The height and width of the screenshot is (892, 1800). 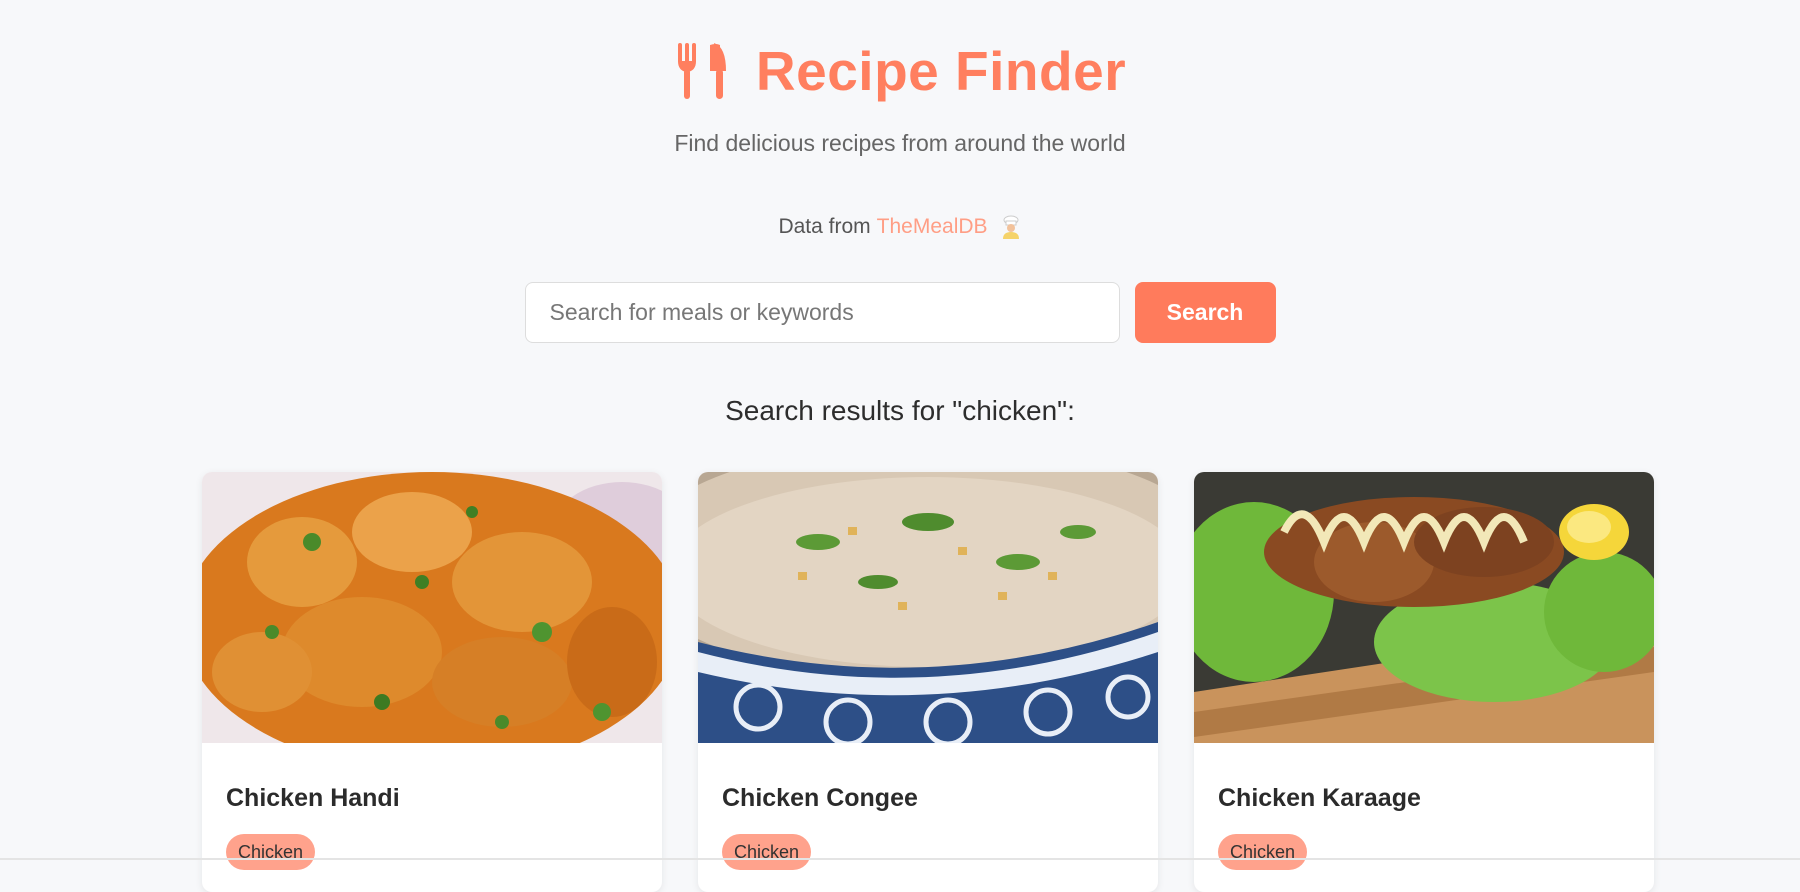 I want to click on search-input, so click(x=822, y=312).